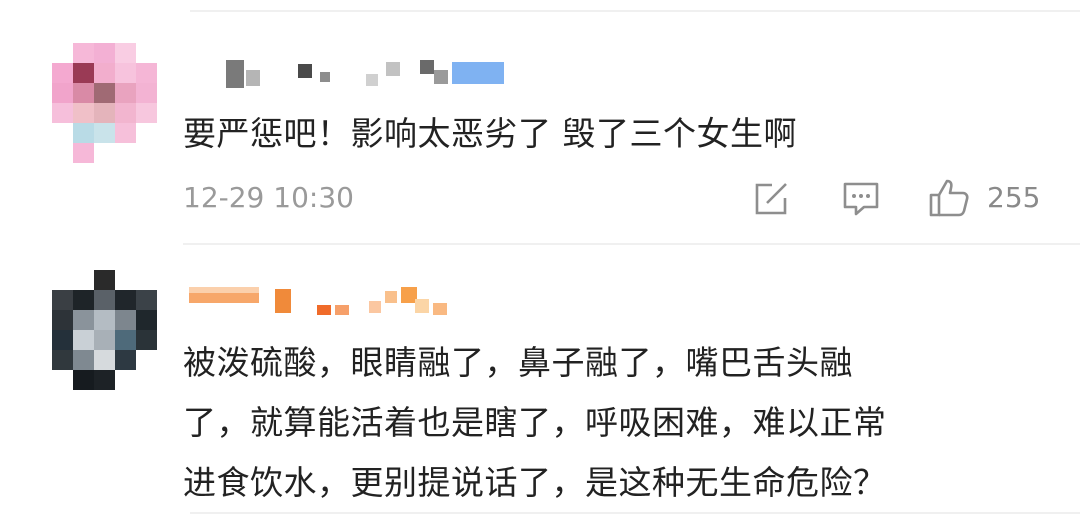 The image size is (1080, 520). Describe the element at coordinates (631, 244) in the screenshot. I see `comment-divider` at that location.